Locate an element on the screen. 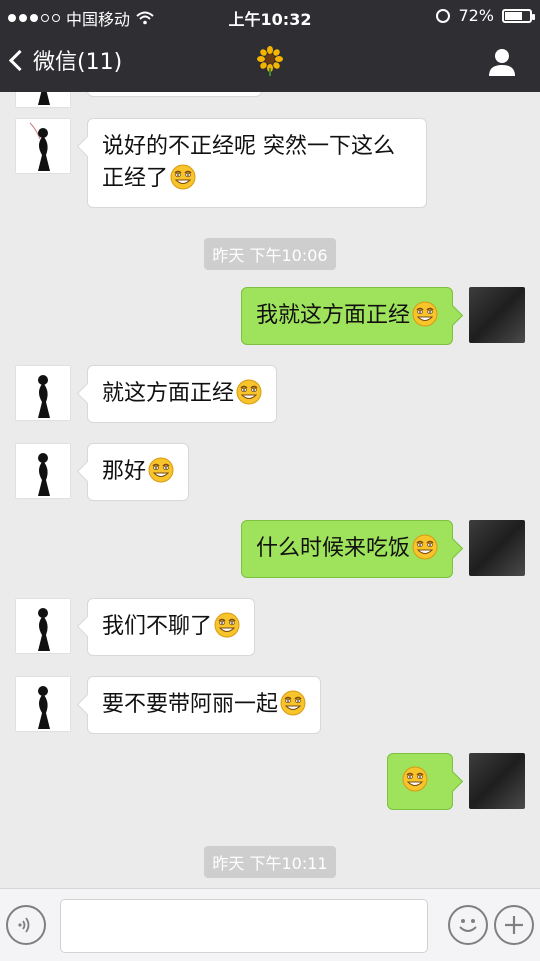 This screenshot has height=961, width=540. battery-icon is located at coordinates (518, 15).